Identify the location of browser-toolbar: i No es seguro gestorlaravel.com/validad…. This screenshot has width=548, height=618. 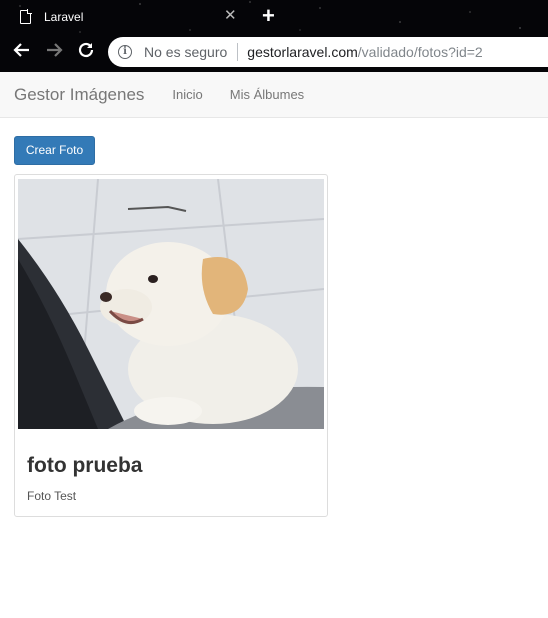
(274, 52).